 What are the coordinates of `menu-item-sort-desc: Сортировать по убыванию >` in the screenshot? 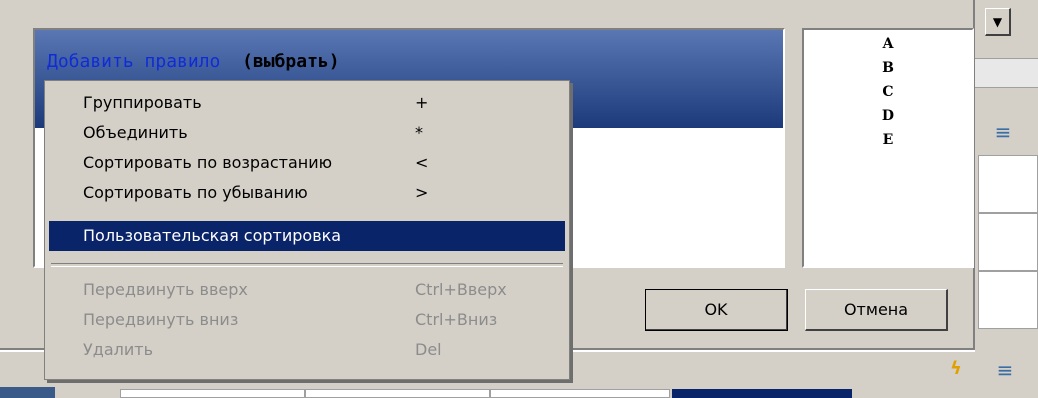 It's located at (307, 193).